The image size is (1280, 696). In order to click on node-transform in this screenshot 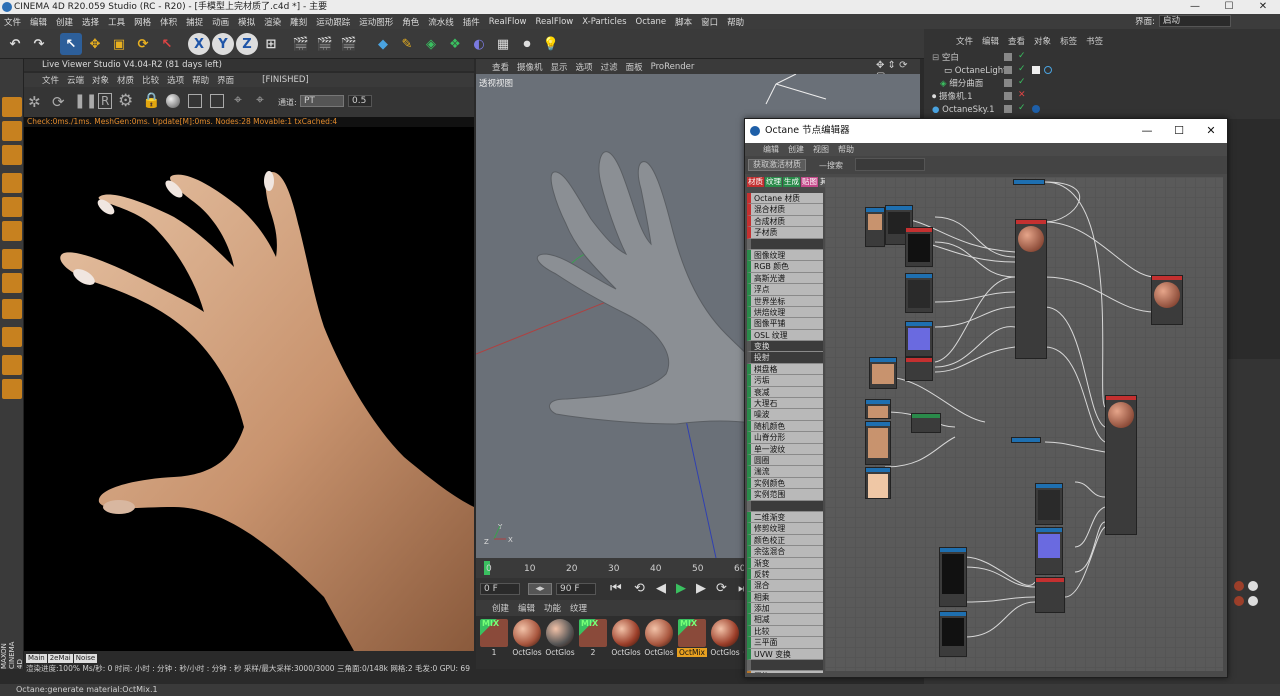, I will do `click(1029, 182)`.